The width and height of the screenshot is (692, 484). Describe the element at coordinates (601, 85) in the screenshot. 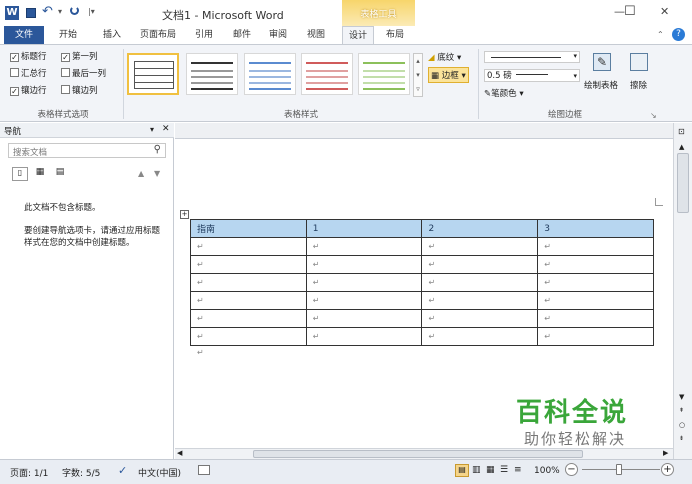

I see `draw-table-button: 绘制表格` at that location.